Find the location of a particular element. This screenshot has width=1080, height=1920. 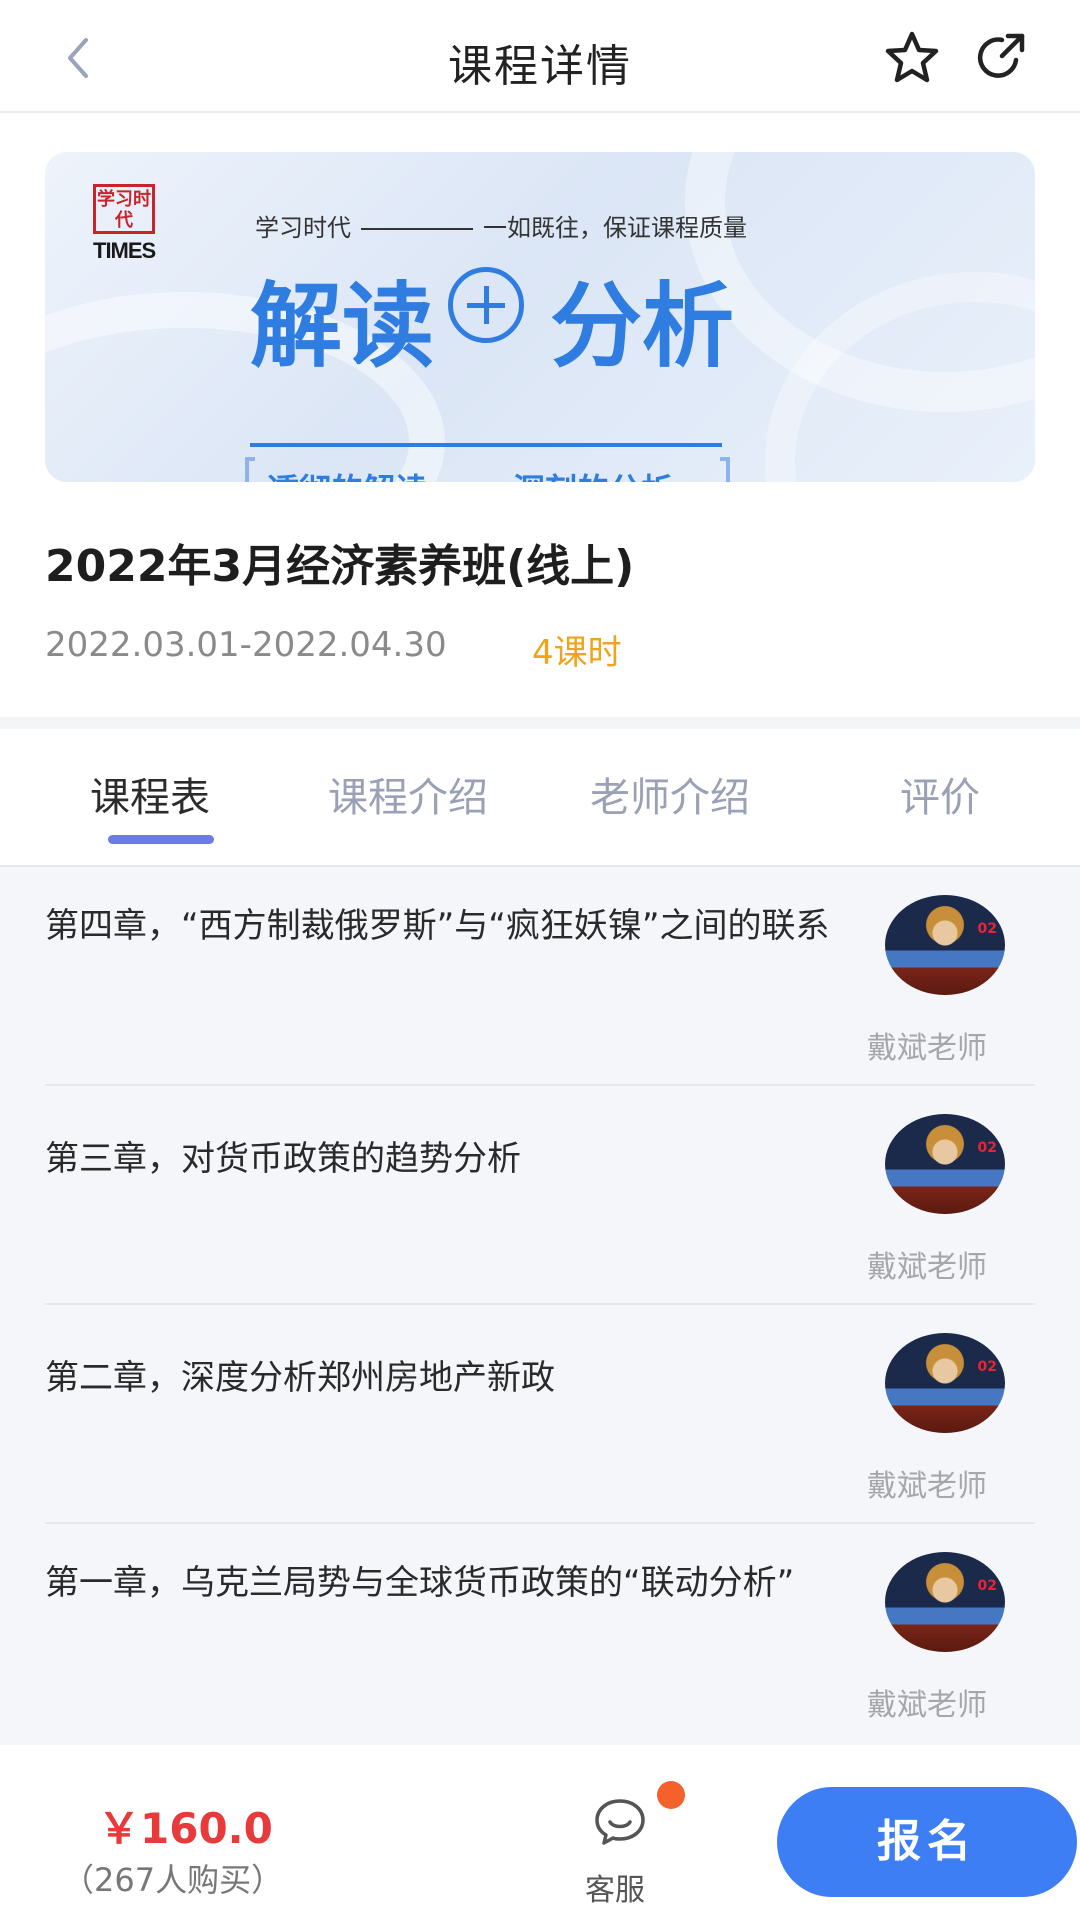

tagline-right: 一如既往，保证课程质量 is located at coordinates (615, 228).